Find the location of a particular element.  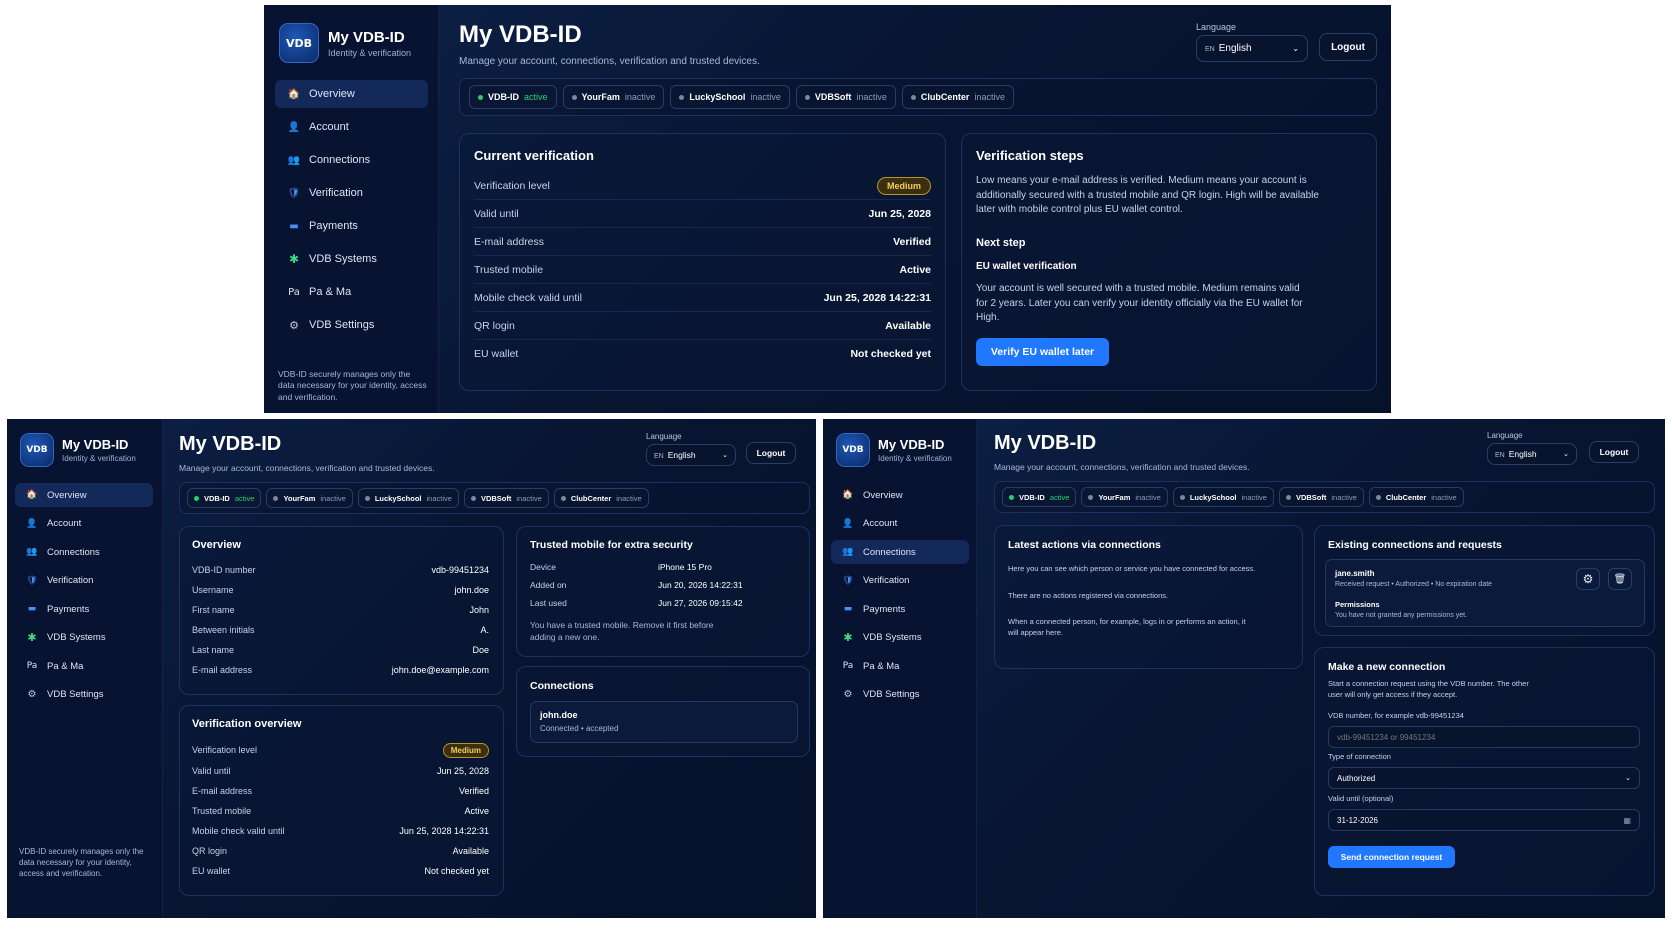

row-key: QR login is located at coordinates (494, 325).